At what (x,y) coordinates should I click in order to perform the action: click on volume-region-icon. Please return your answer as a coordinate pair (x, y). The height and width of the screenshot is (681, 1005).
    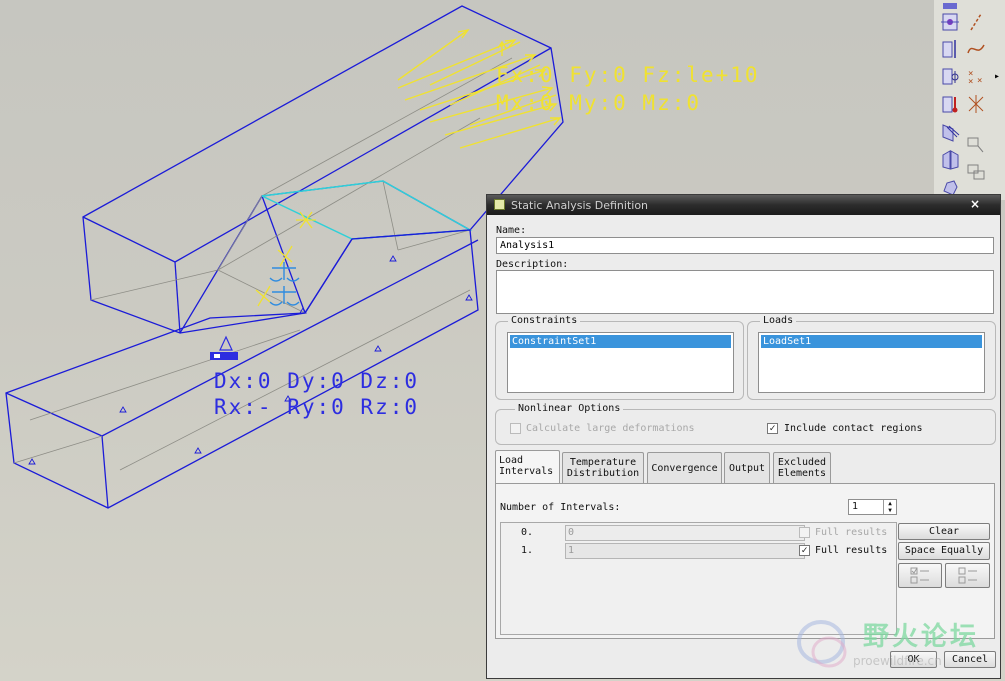
    Looking at the image, I should click on (950, 49).